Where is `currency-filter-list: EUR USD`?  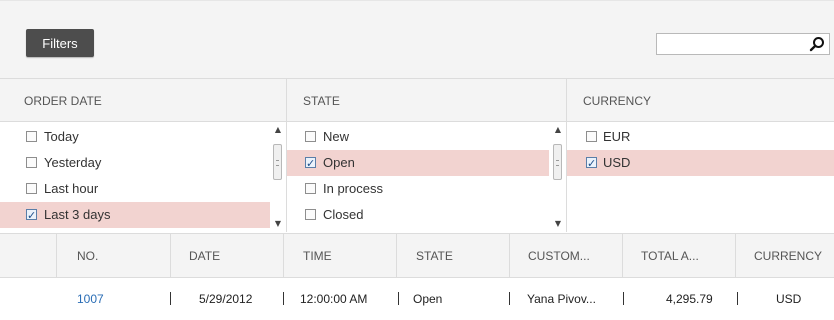 currency-filter-list: EUR USD is located at coordinates (700, 177).